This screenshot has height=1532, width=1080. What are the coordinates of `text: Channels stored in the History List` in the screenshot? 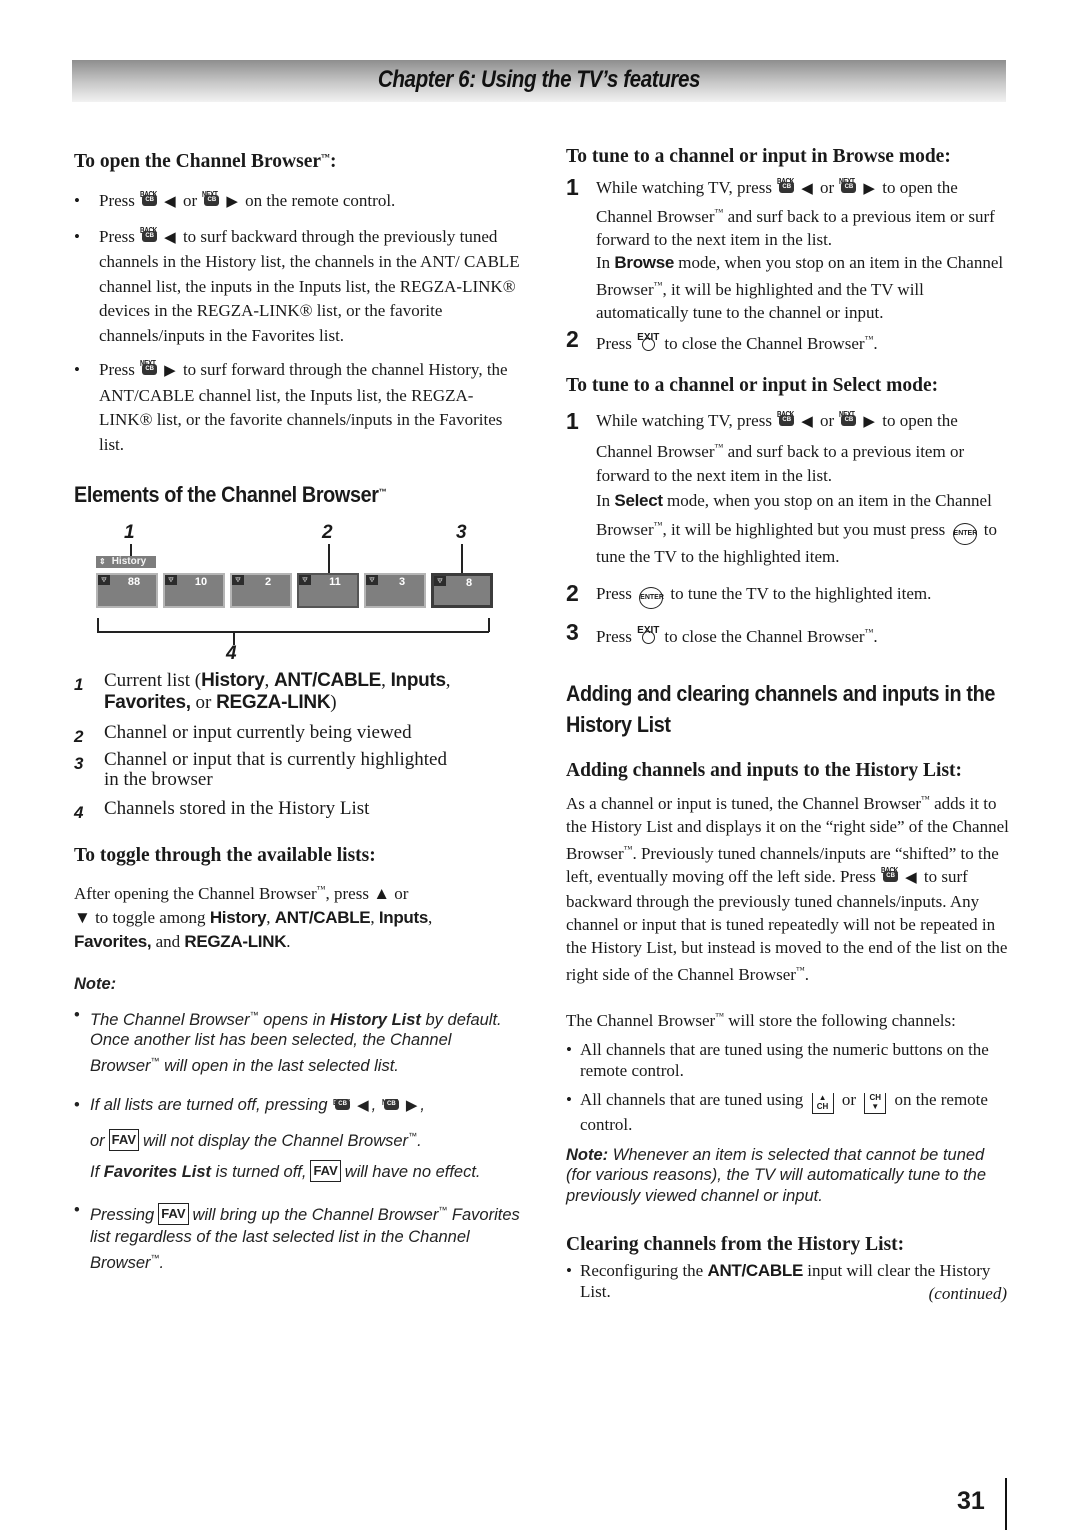 It's located at (237, 808).